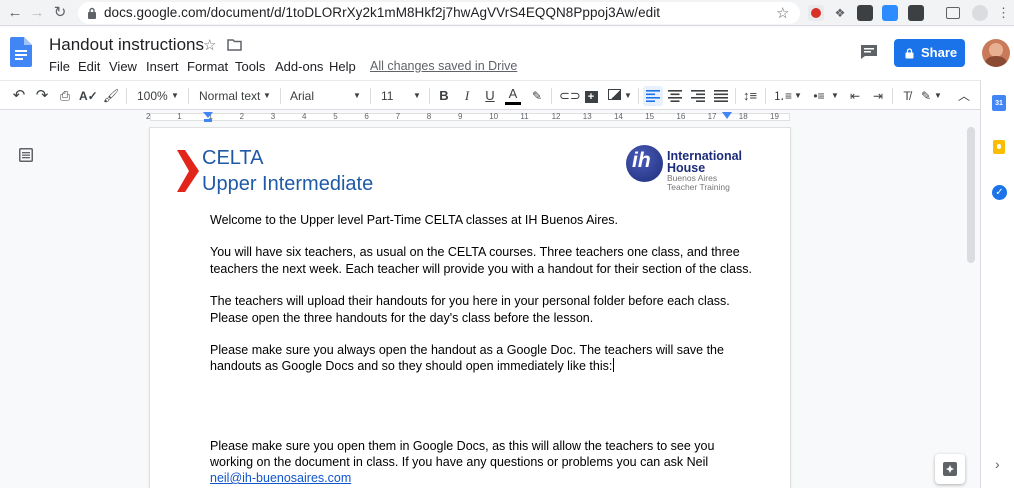 The image size is (1014, 488). I want to click on calendar-icon: 31, so click(999, 103).